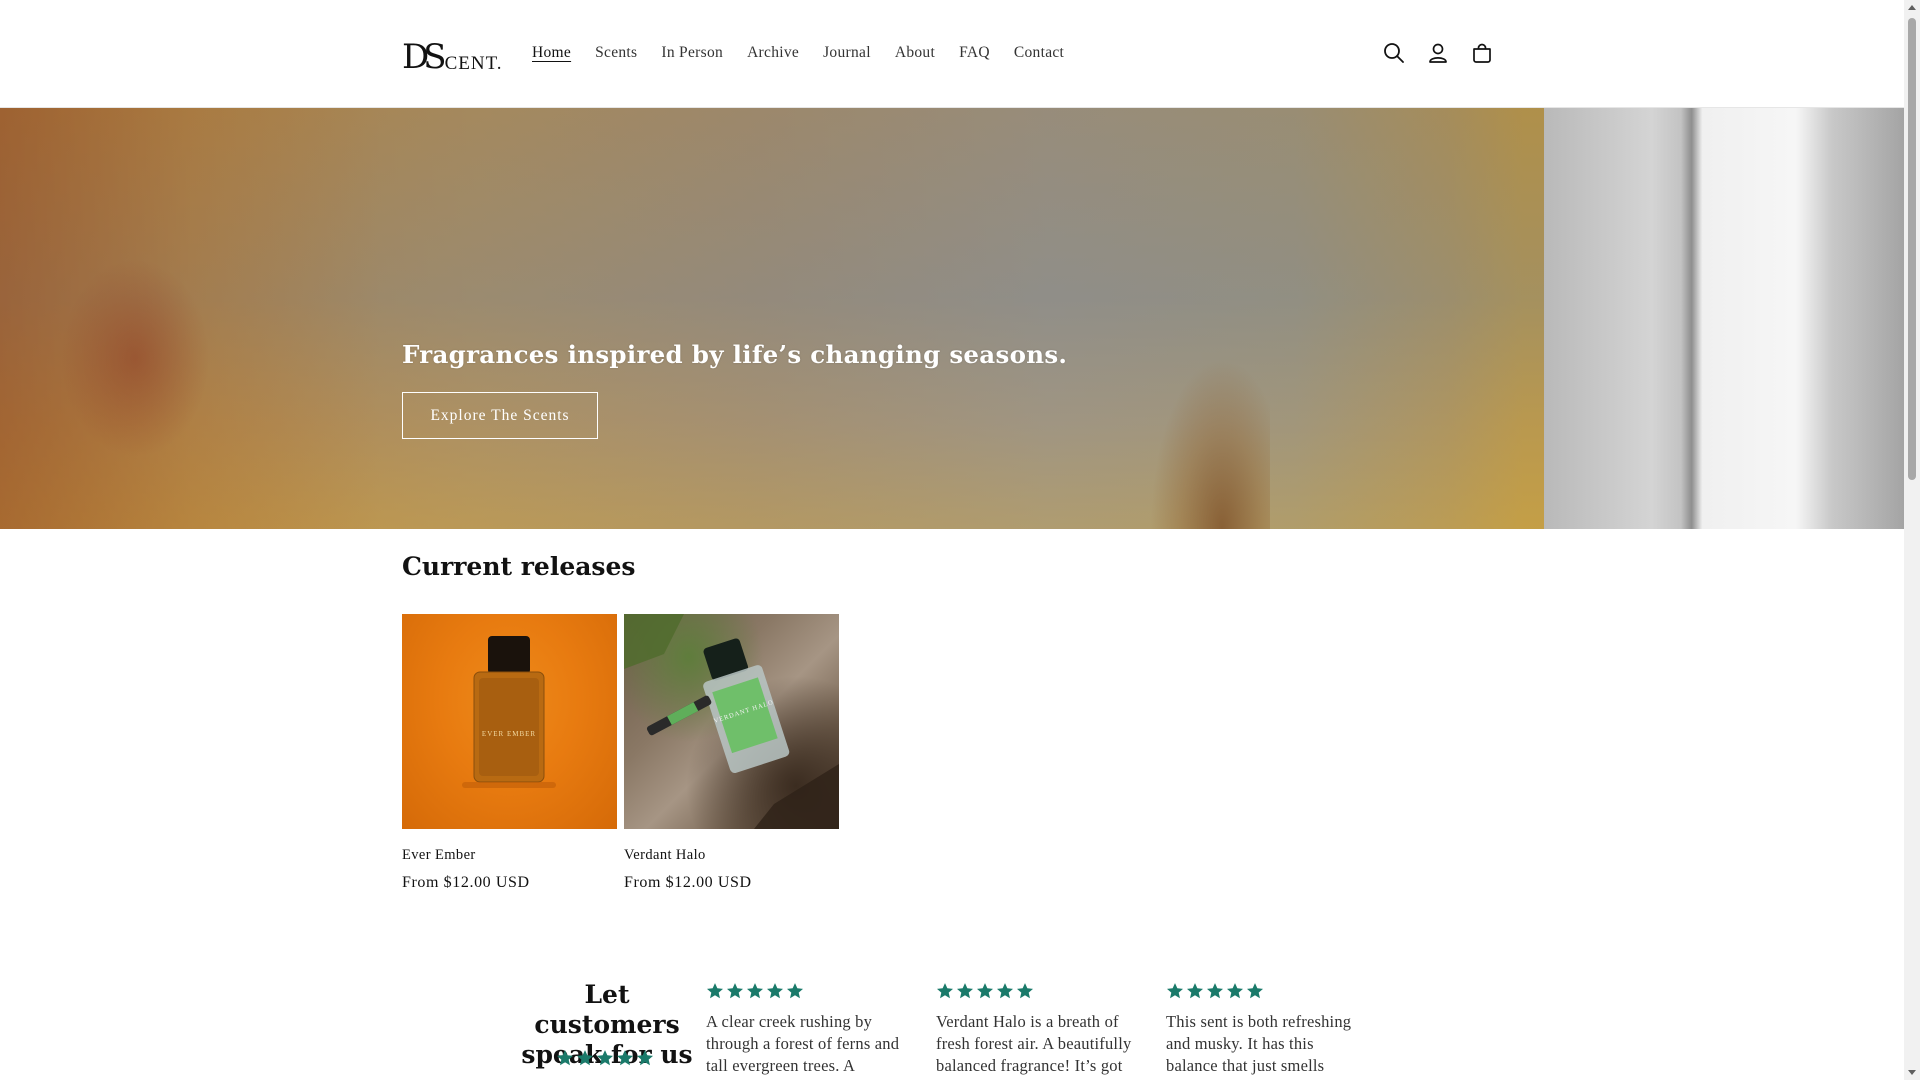  What do you see at coordinates (1039, 53) in the screenshot?
I see `nav-contact: Contact` at bounding box center [1039, 53].